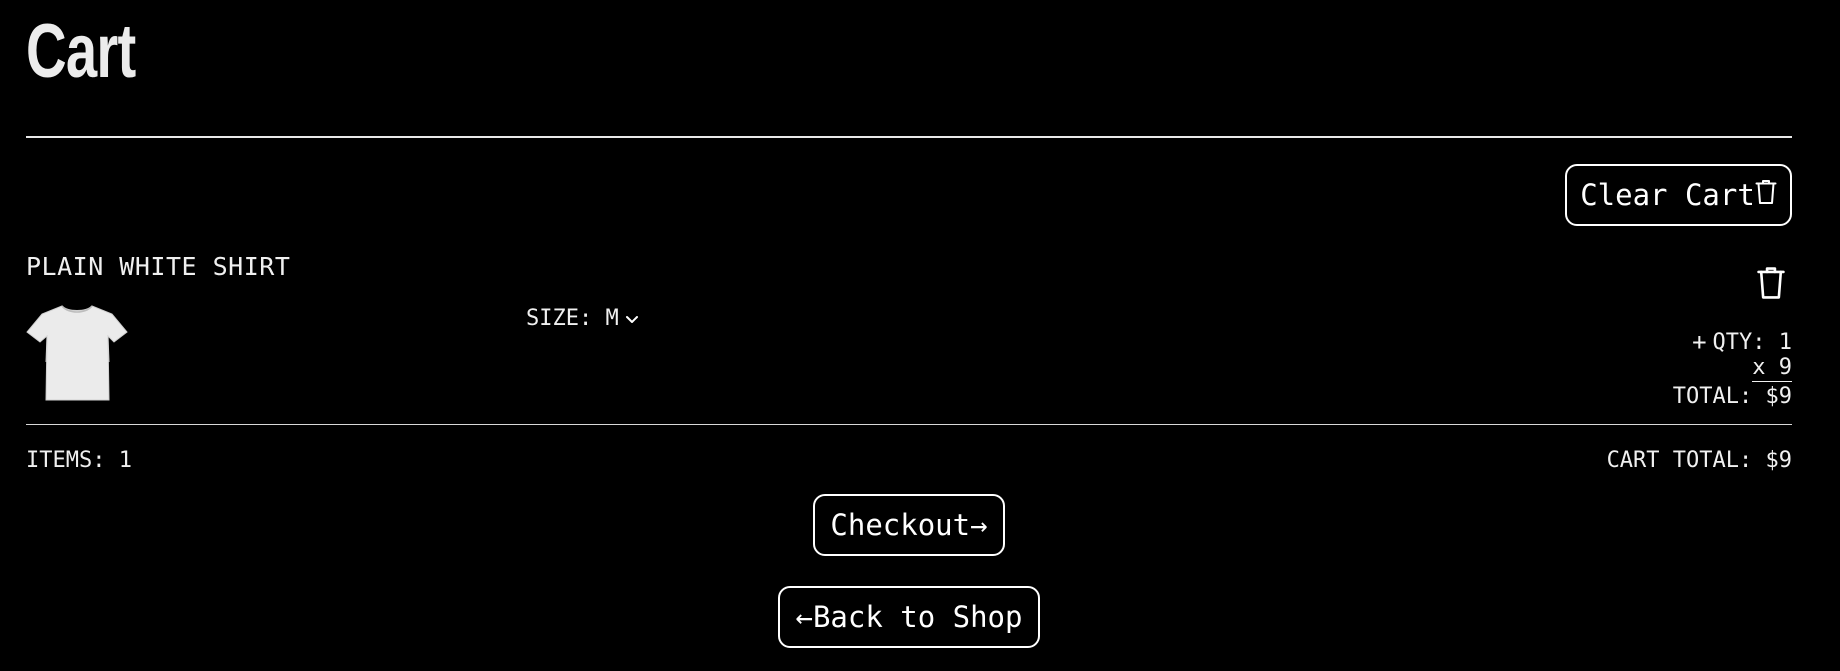 The width and height of the screenshot is (1840, 671). What do you see at coordinates (1772, 368) in the screenshot?
I see `unit-price: x 9` at bounding box center [1772, 368].